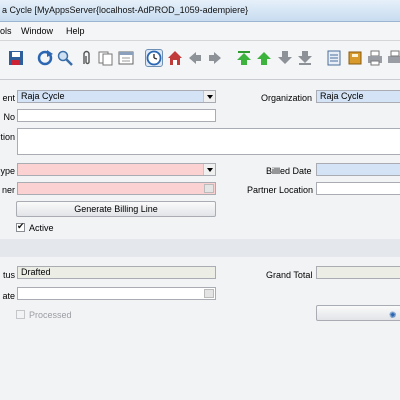 The width and height of the screenshot is (400, 400). What do you see at coordinates (280, 190) in the screenshot?
I see `partner-location-label: Partner Location` at bounding box center [280, 190].